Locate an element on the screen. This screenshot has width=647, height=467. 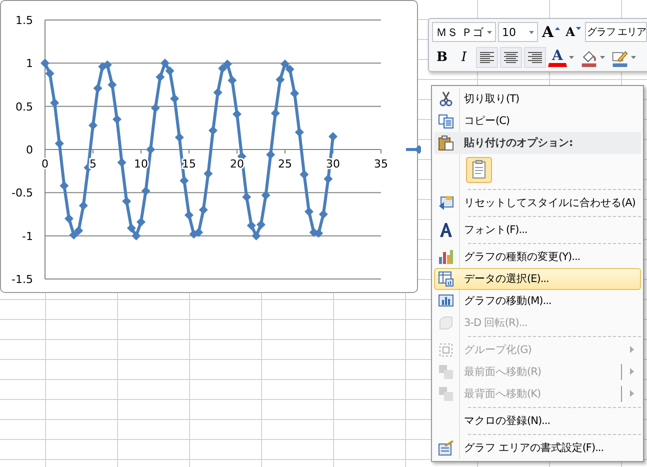
y-tick-label: 1.5 is located at coordinates (24, 20).